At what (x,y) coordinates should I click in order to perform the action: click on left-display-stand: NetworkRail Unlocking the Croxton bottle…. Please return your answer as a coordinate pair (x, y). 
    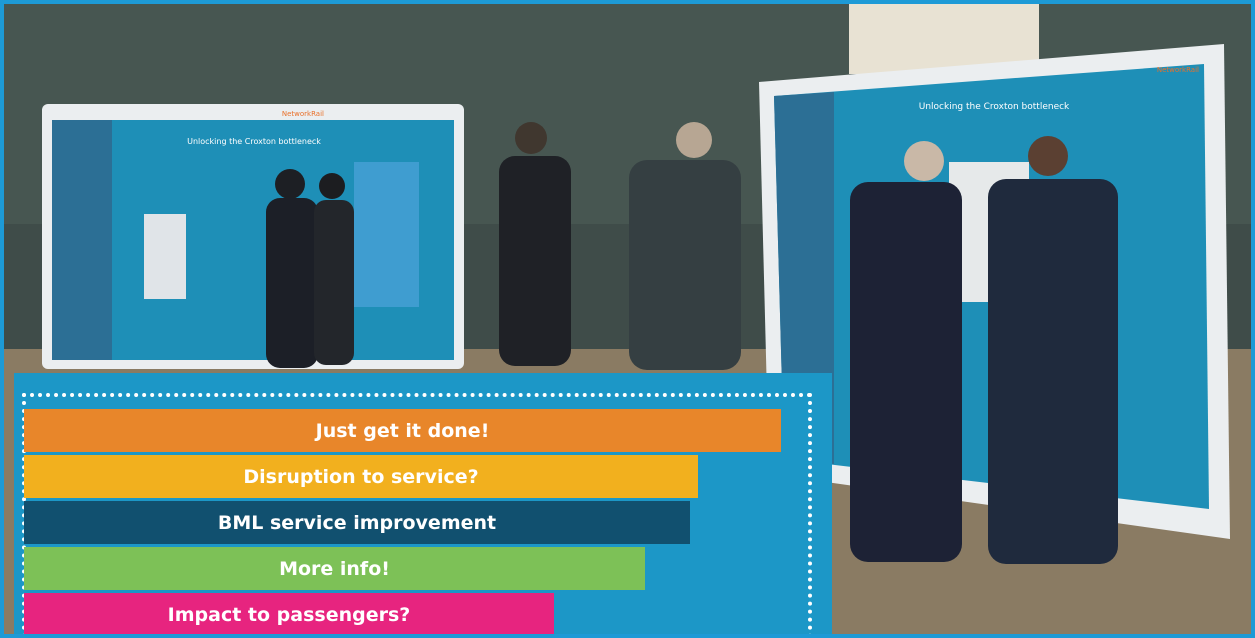
    Looking at the image, I should click on (253, 236).